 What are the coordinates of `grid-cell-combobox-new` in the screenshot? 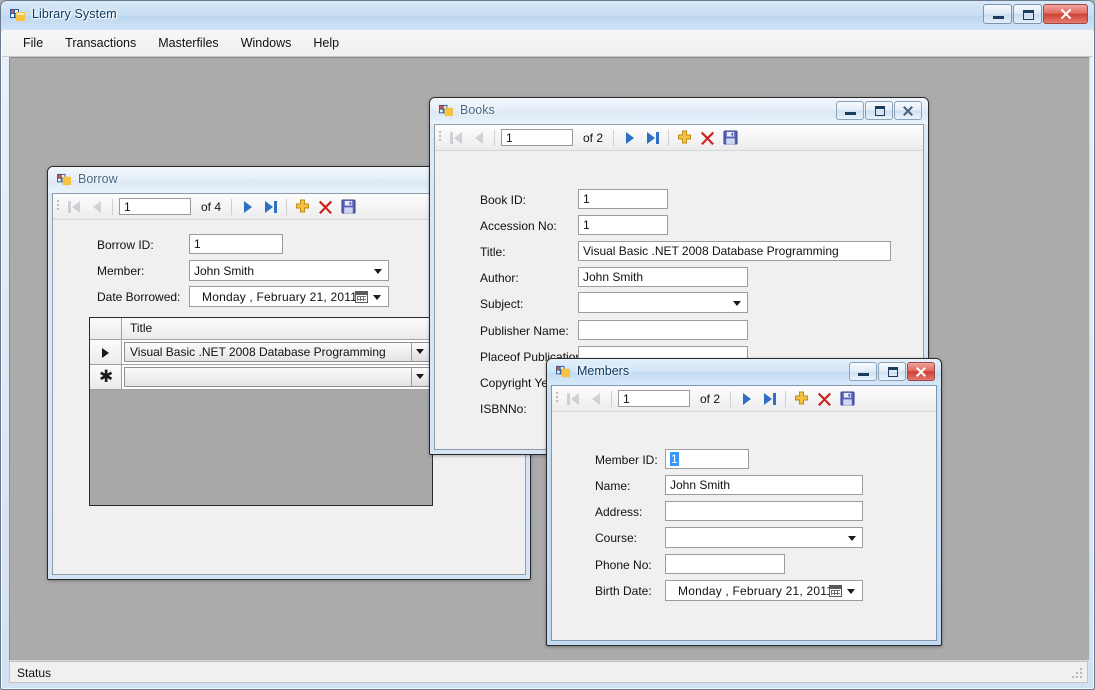 It's located at (277, 377).